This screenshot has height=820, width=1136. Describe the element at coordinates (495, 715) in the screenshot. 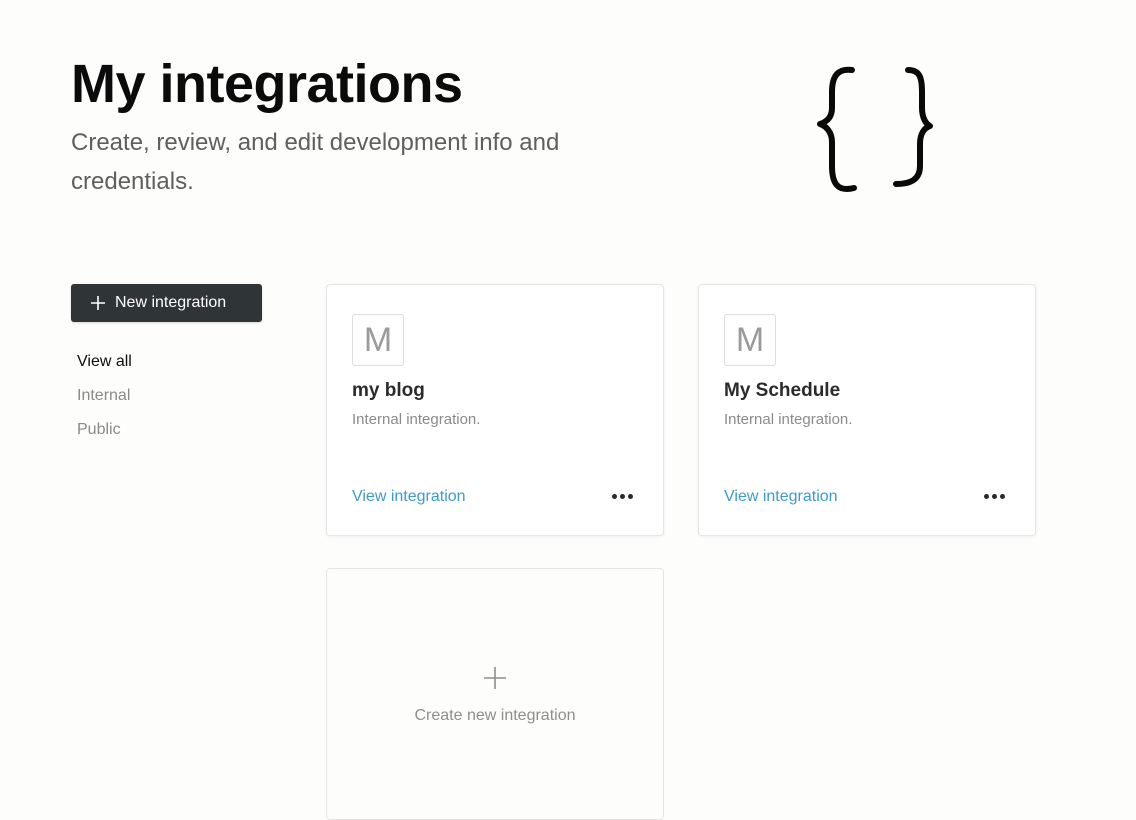

I see `create-integration-label: Create new integration` at that location.